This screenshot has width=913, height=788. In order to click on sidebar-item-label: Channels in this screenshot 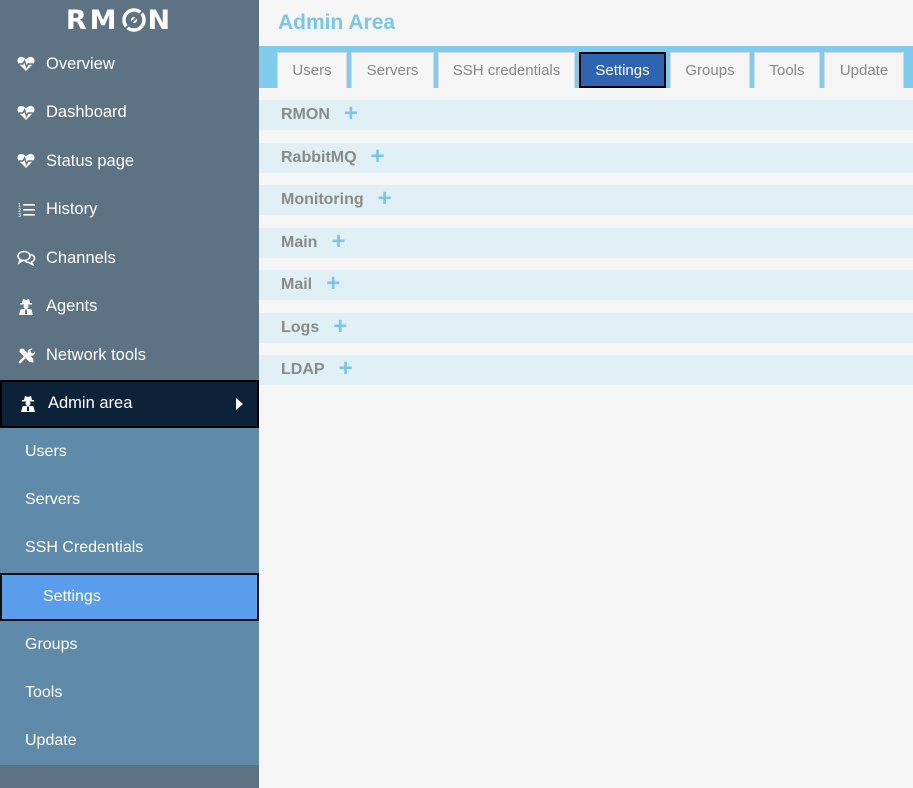, I will do `click(81, 257)`.